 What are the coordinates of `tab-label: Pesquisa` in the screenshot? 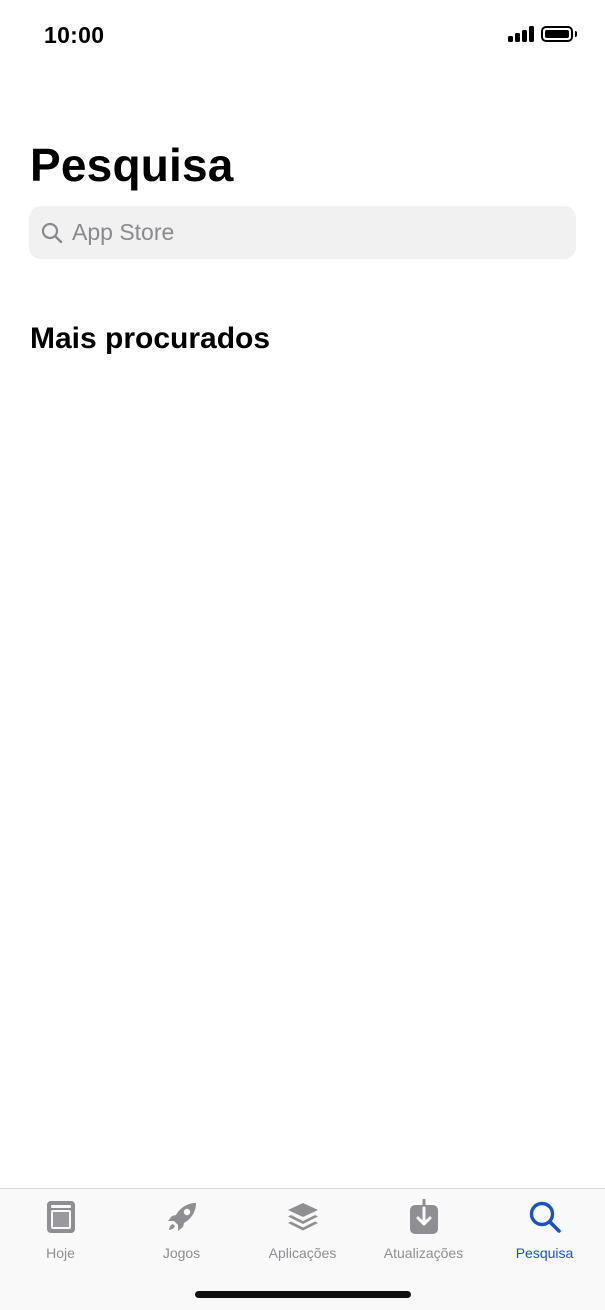 It's located at (544, 1253).